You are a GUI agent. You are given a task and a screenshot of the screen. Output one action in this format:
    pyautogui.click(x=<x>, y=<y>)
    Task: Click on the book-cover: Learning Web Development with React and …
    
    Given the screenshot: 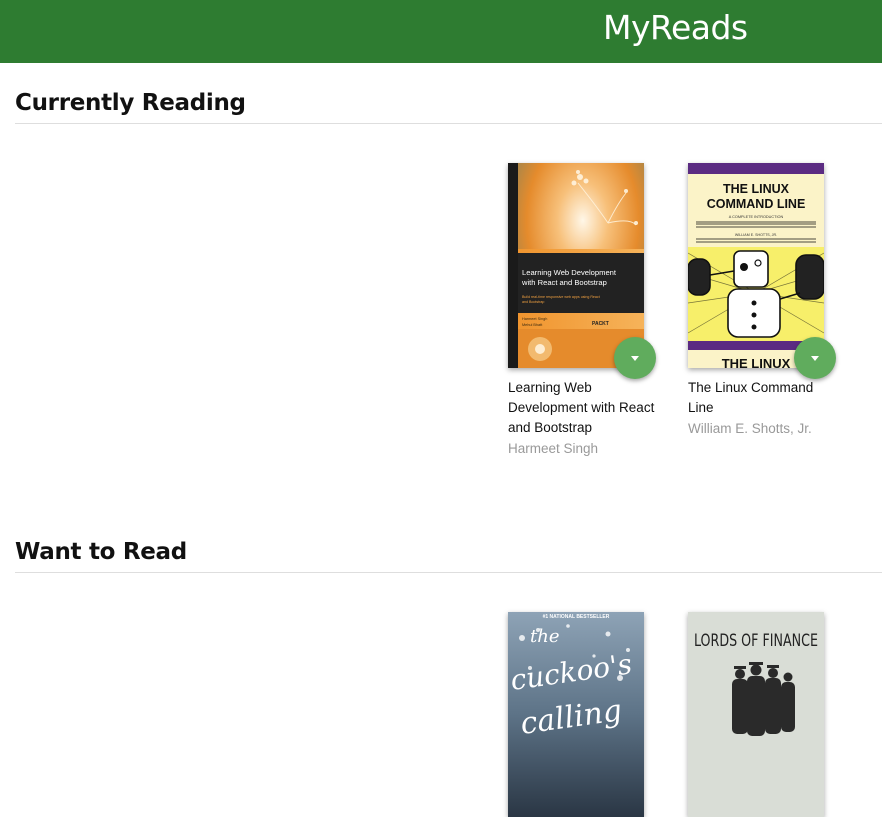 What is the action you would take?
    pyautogui.click(x=576, y=265)
    